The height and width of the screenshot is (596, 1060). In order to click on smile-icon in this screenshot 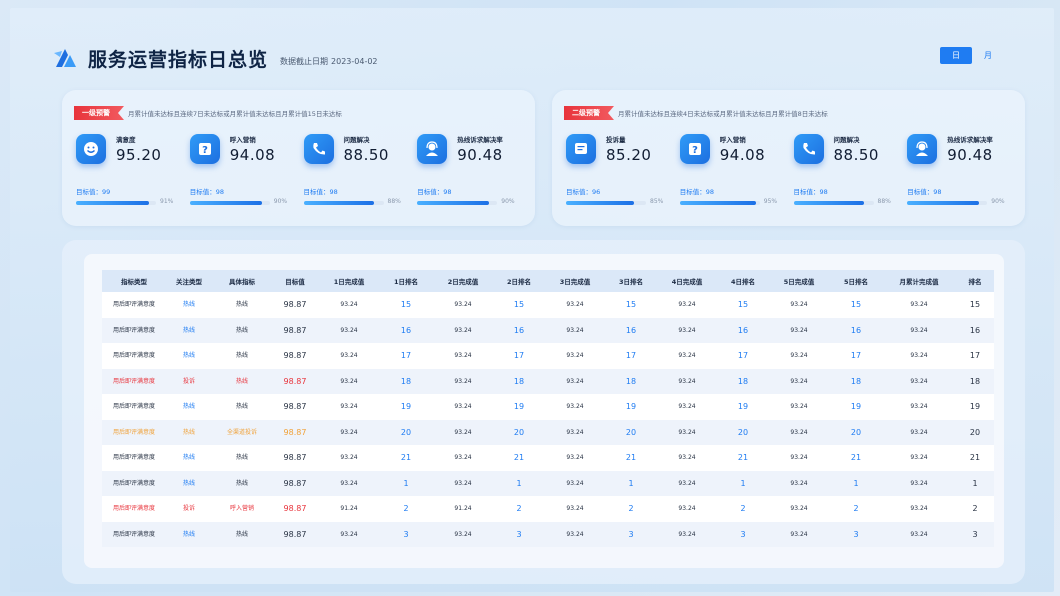, I will do `click(91, 149)`.